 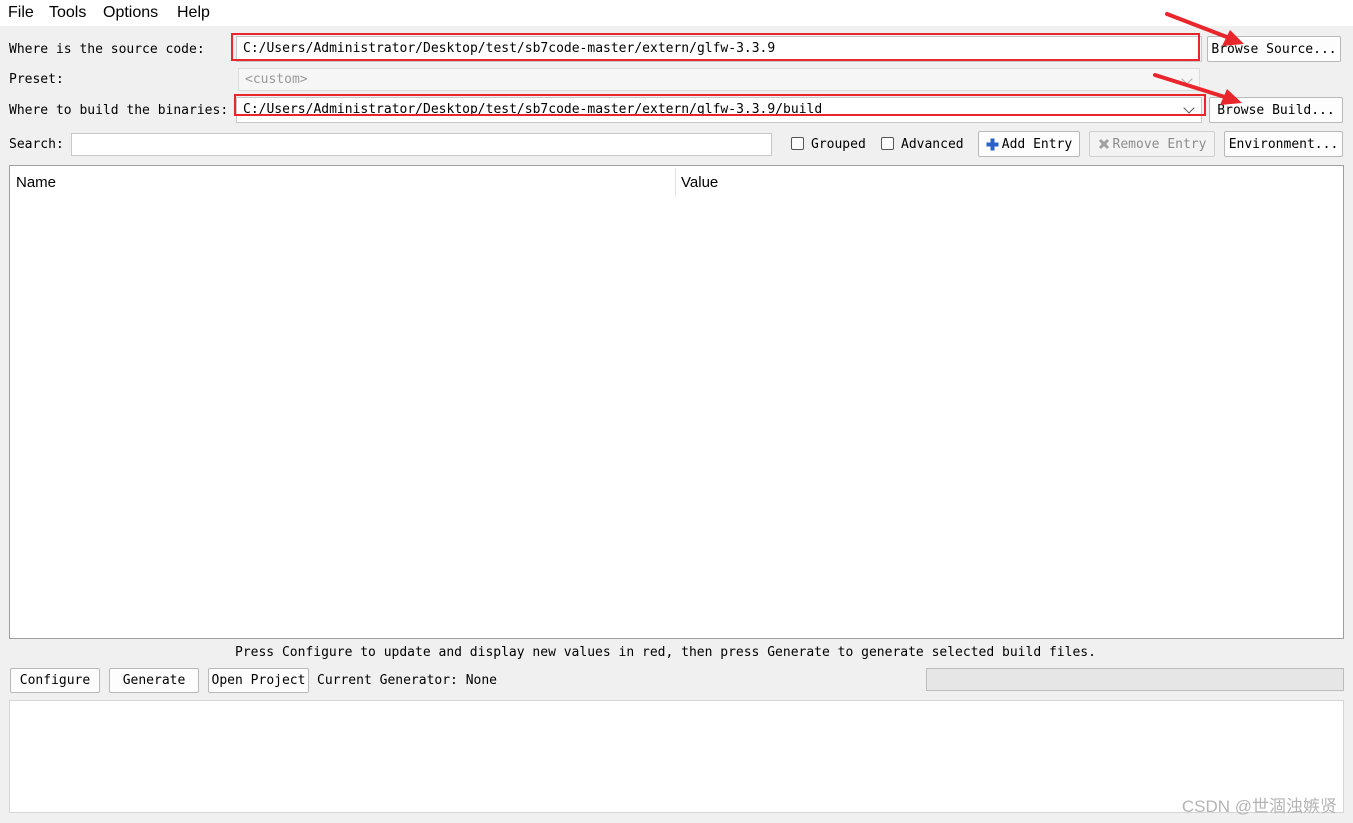 I want to click on advanced-label: Advanced, so click(x=932, y=144).